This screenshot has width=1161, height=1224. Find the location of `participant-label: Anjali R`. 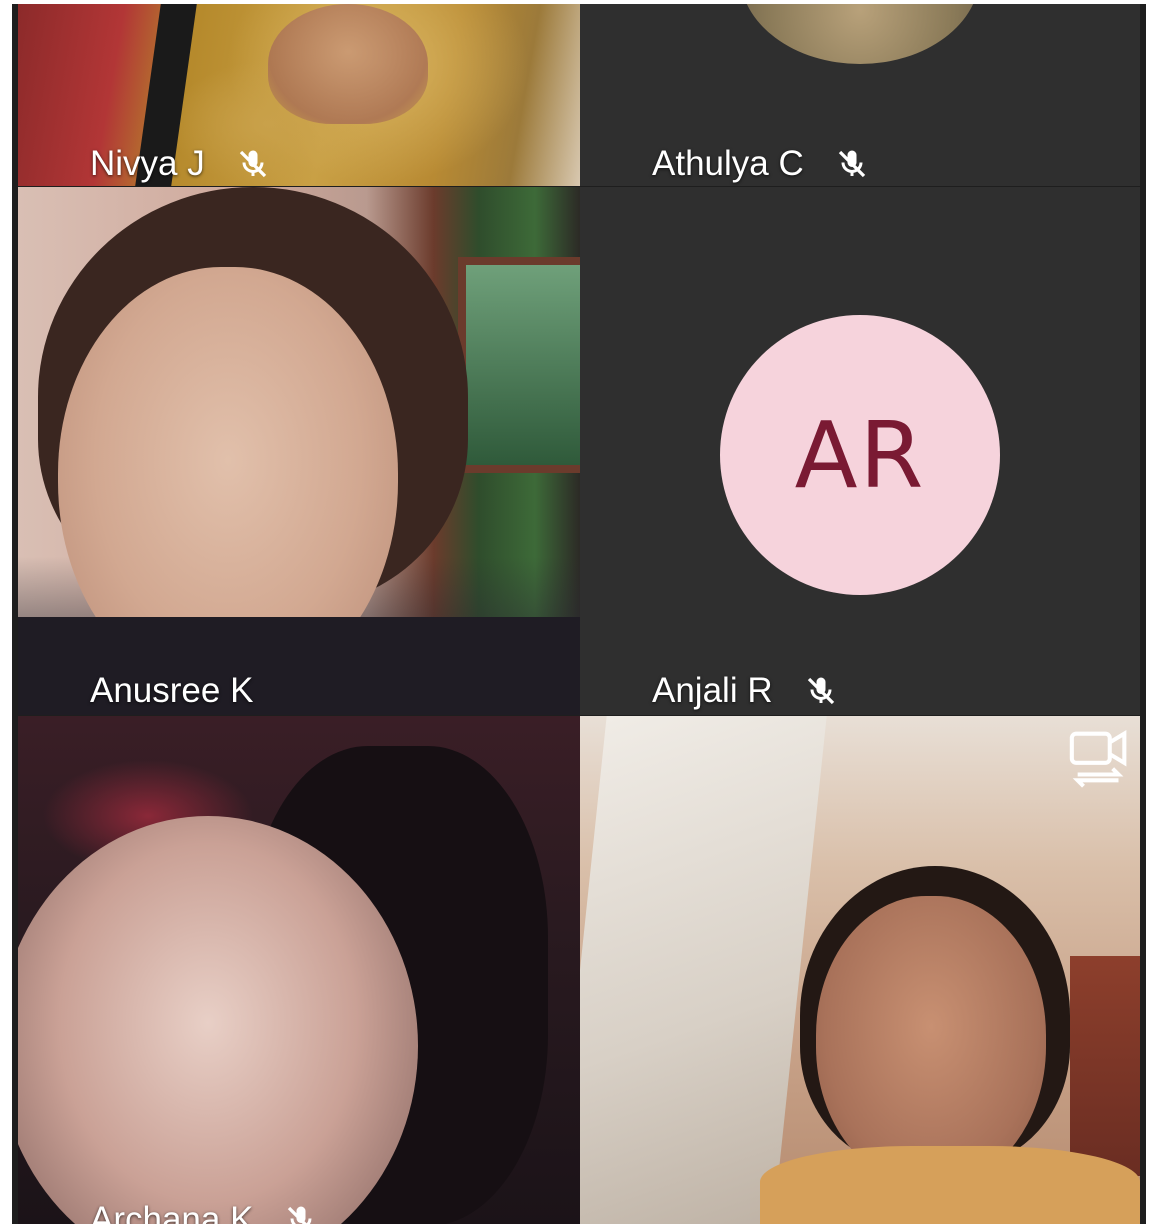

participant-label: Anjali R is located at coordinates (745, 691).